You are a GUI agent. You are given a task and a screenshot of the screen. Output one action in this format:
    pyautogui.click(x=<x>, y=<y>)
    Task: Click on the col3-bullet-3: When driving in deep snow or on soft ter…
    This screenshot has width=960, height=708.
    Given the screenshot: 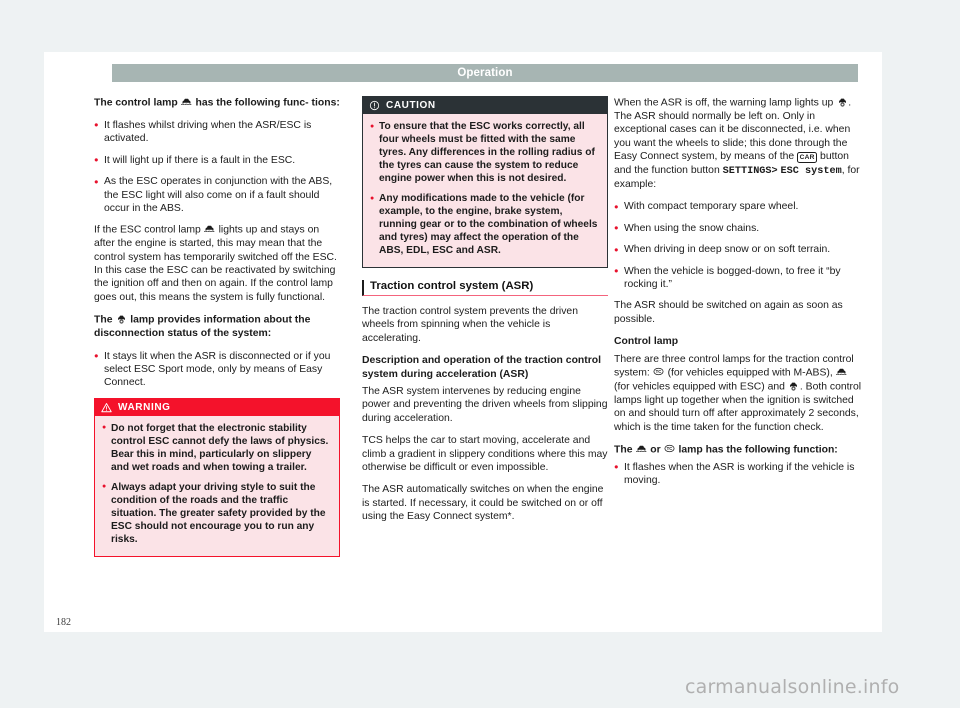 What is the action you would take?
    pyautogui.click(x=740, y=250)
    